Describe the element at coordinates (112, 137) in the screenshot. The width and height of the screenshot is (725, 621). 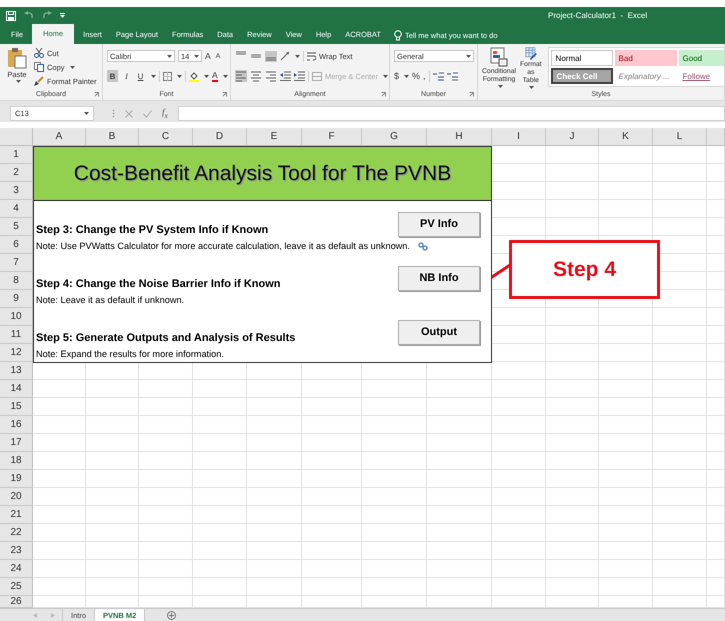
I see `column-header: B` at that location.